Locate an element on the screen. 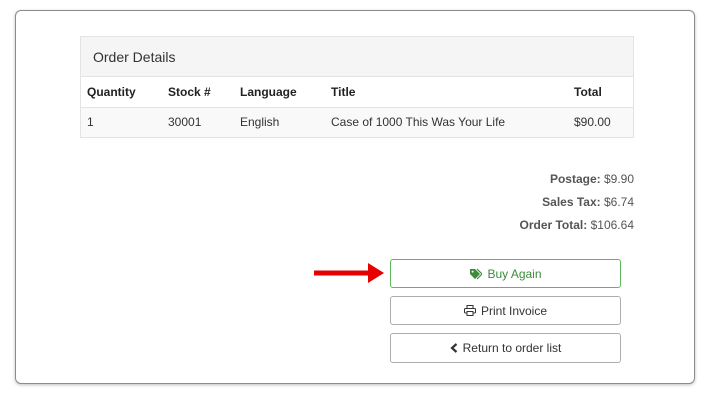 The height and width of the screenshot is (394, 710). order-total-value: $106.64 is located at coordinates (612, 225).